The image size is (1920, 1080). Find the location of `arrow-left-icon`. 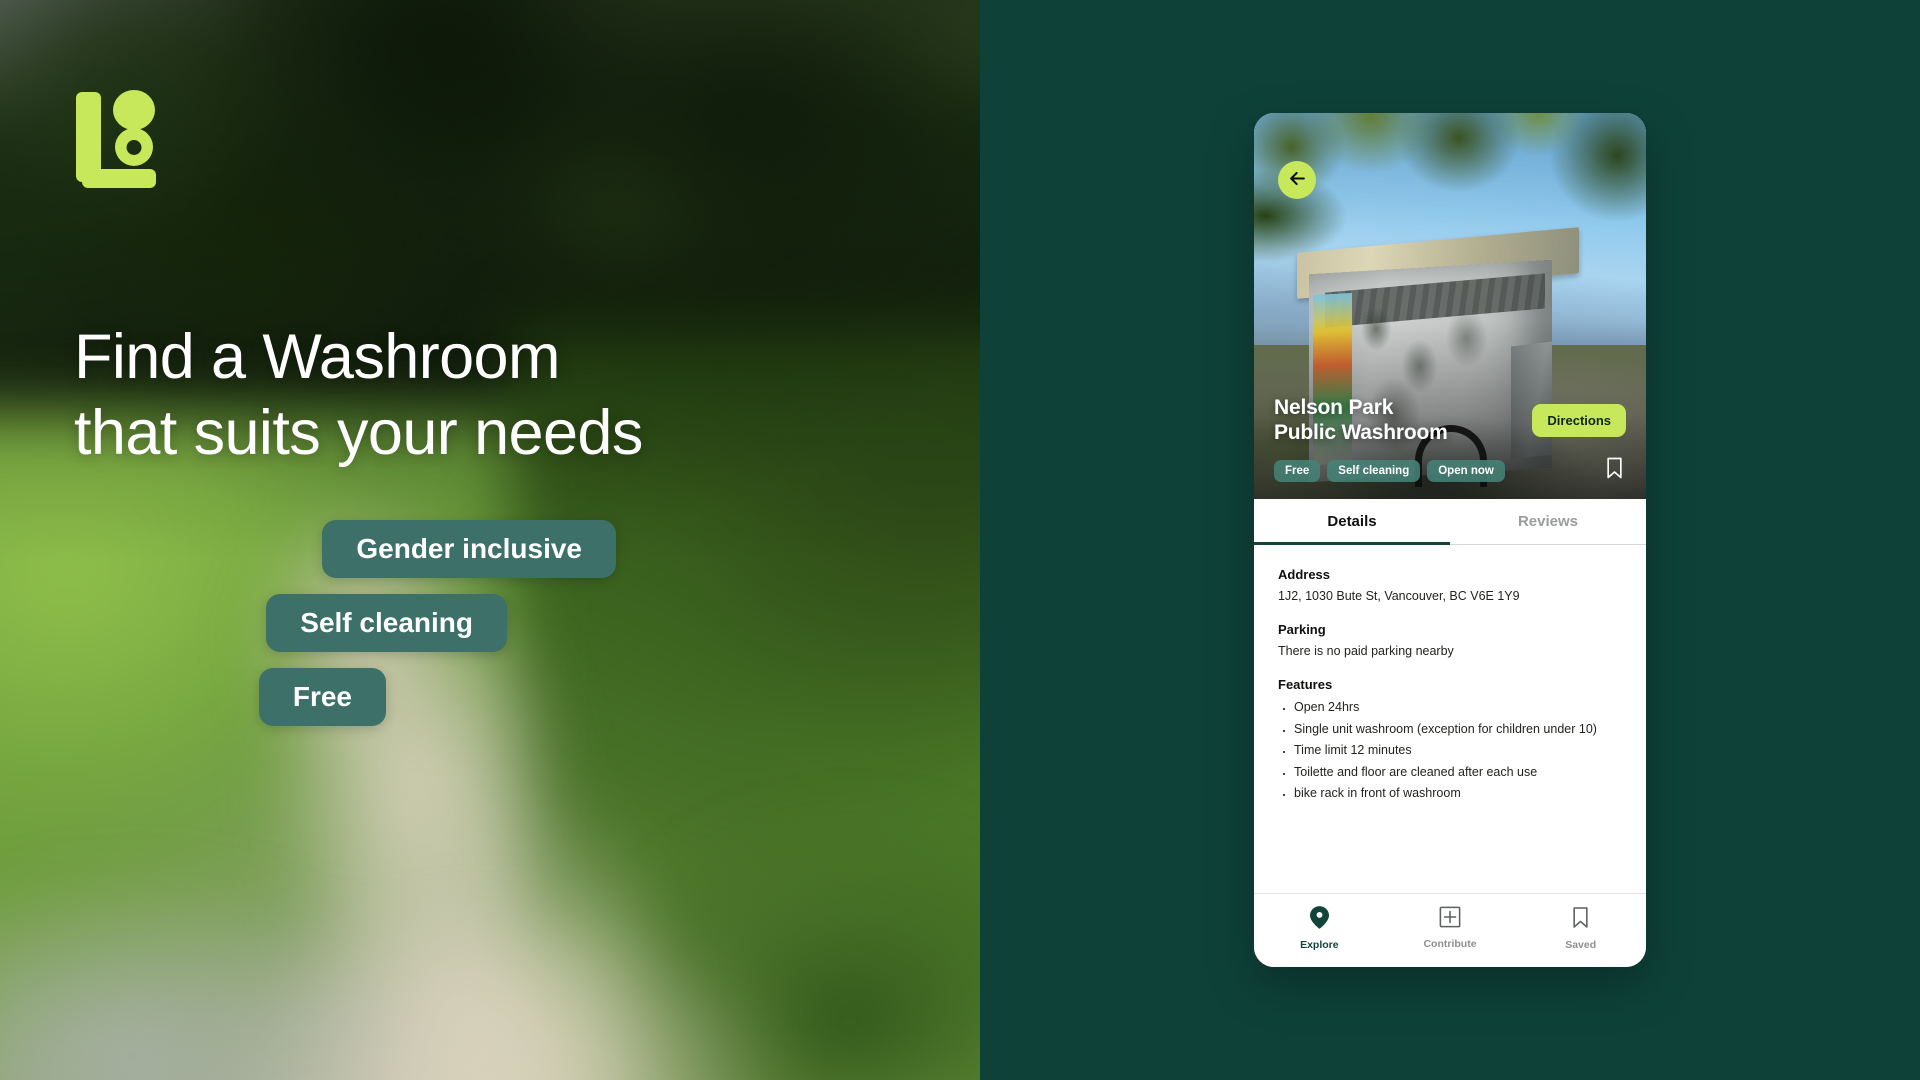

arrow-left-icon is located at coordinates (1297, 180).